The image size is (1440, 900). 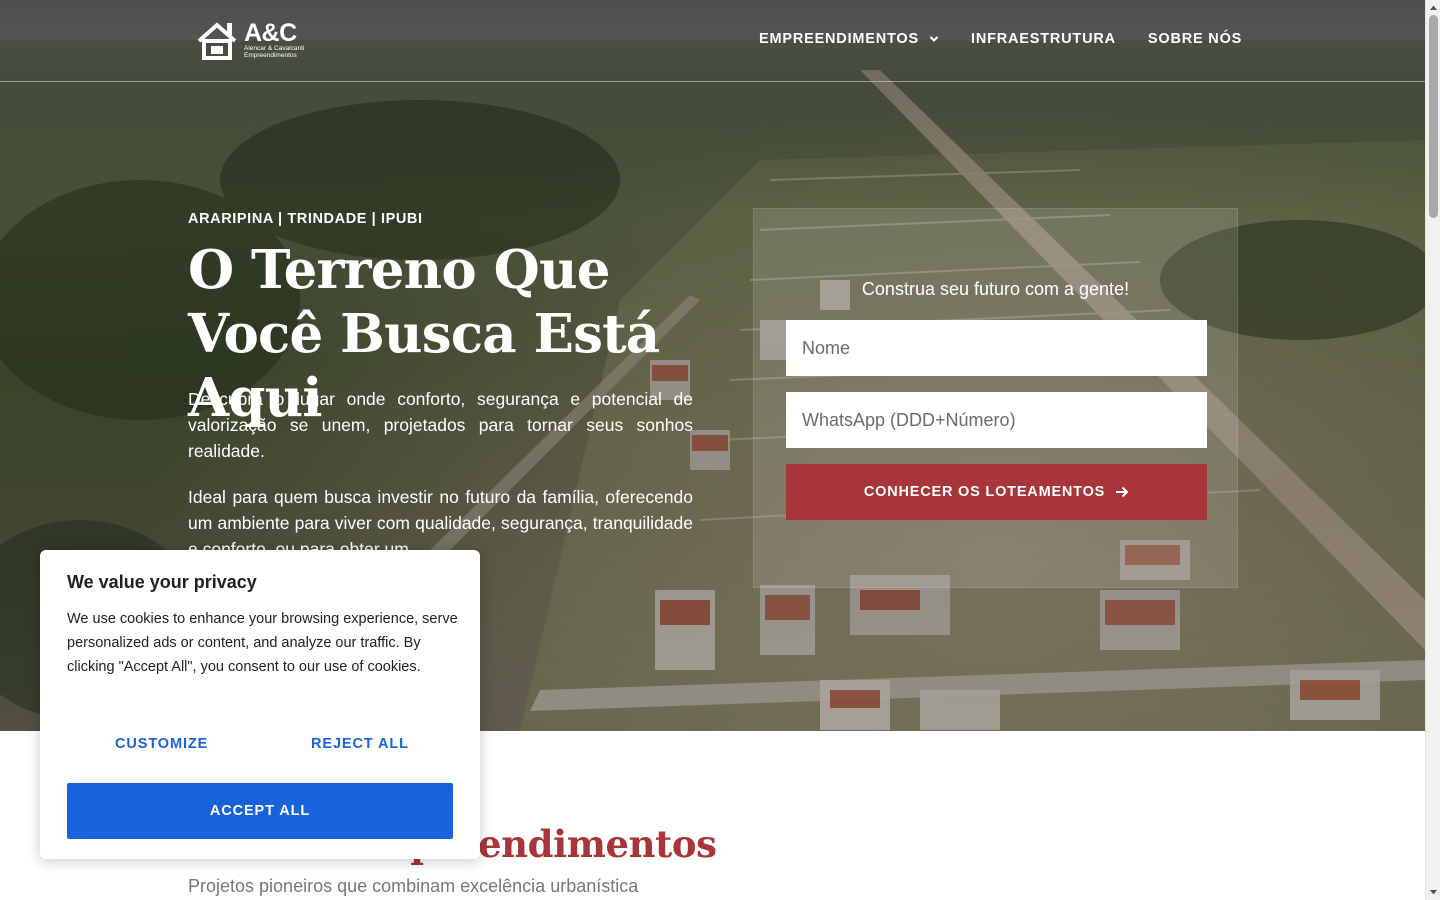 What do you see at coordinates (1432, 450) in the screenshot?
I see `page-scrollbar` at bounding box center [1432, 450].